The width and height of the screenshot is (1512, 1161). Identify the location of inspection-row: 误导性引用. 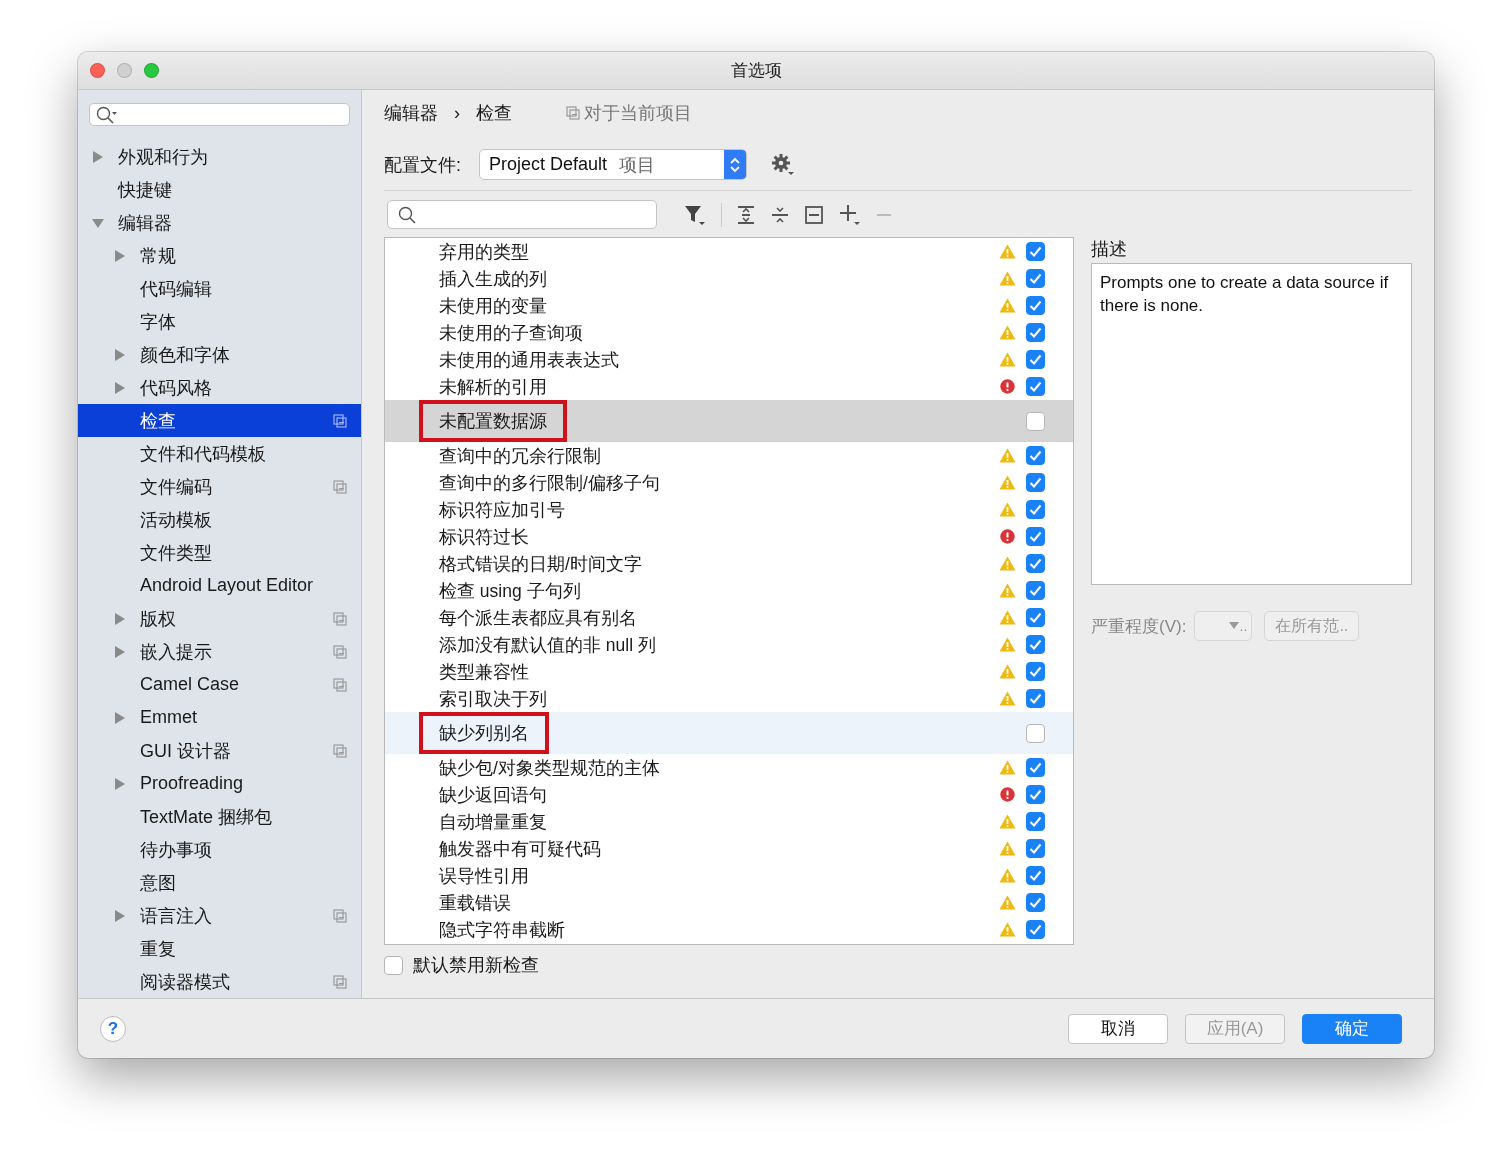
(729, 875).